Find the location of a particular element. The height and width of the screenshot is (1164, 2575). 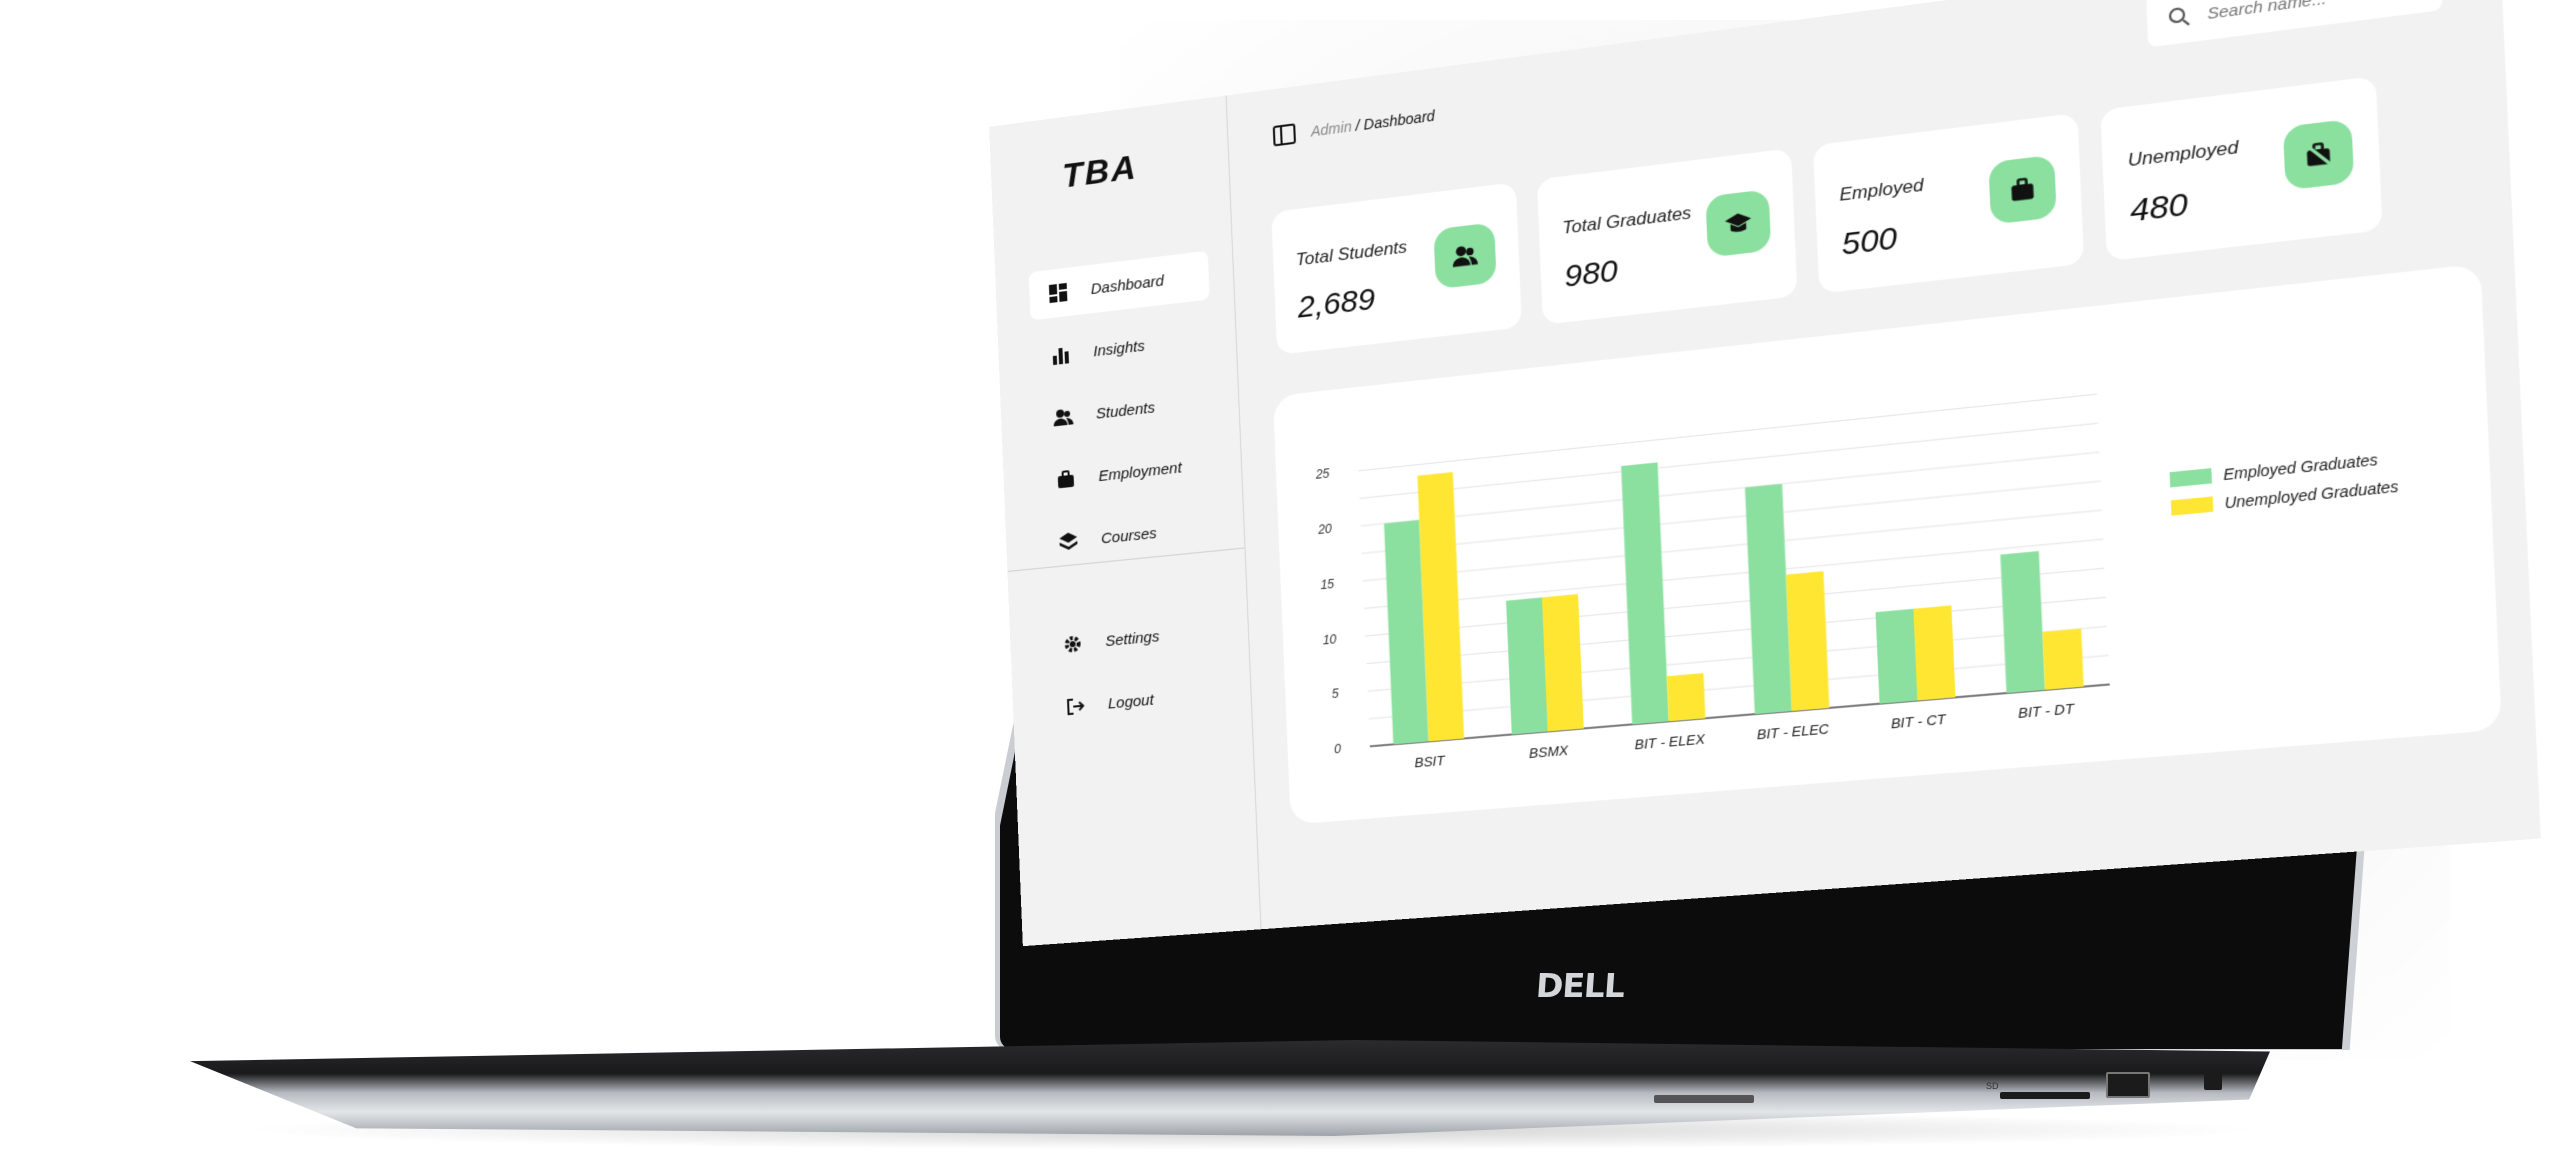

search-icon is located at coordinates (2179, 17).